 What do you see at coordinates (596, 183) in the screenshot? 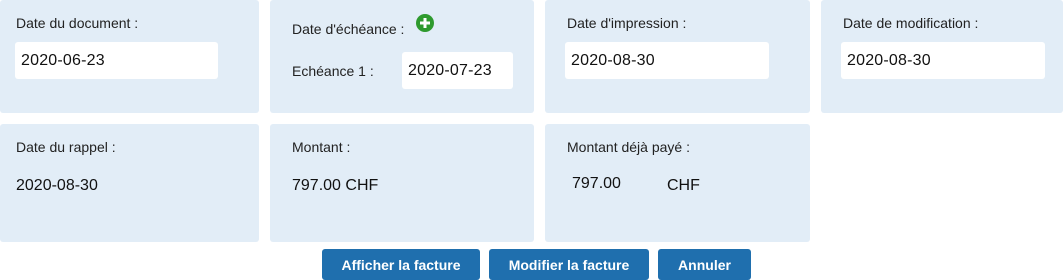
I see `amount-paid-value: 797.00` at bounding box center [596, 183].